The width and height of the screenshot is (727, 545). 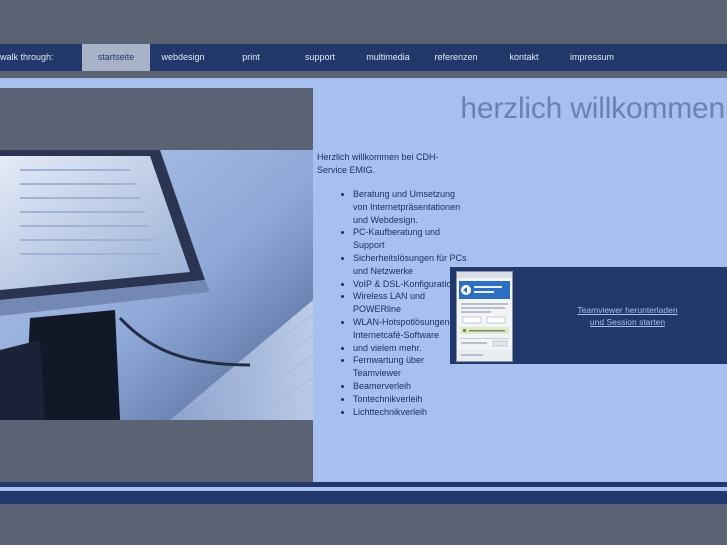 I want to click on nav-print: print, so click(x=251, y=57).